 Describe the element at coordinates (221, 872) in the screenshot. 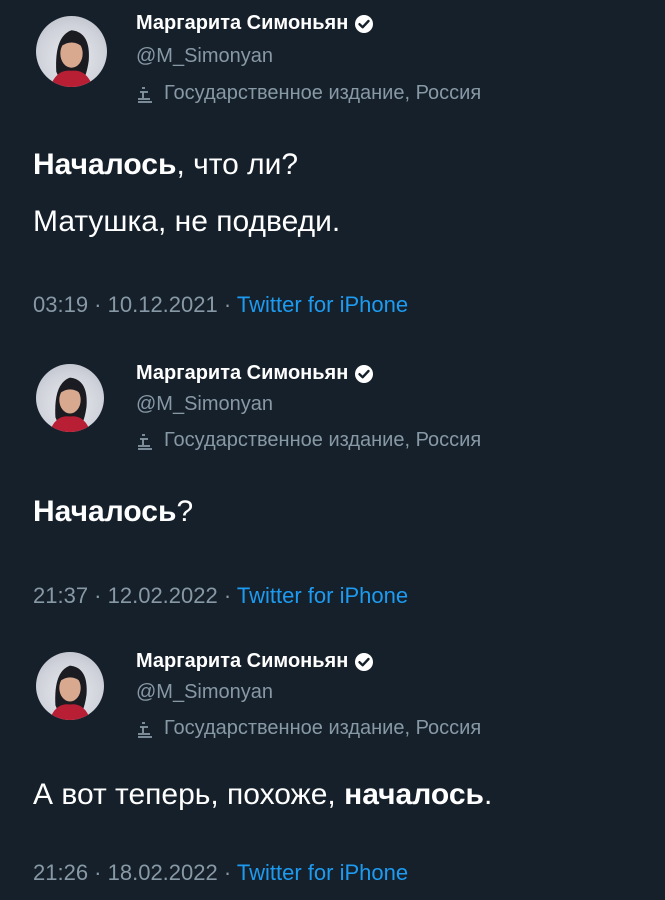

I see `tweet-meta: 21:26 · 18.02.2022 · Twitter for iPhone` at that location.